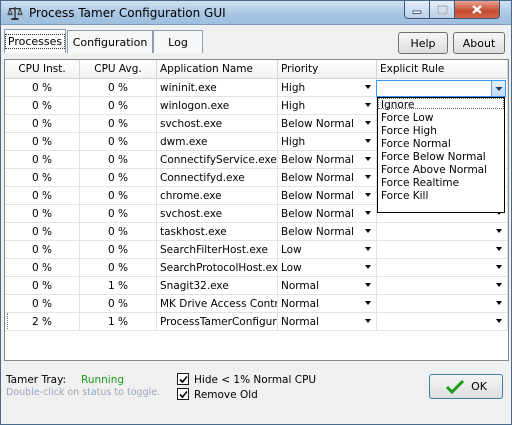 This screenshot has width=512, height=425. Describe the element at coordinates (291, 267) in the screenshot. I see `cell-priority-text: Low` at that location.